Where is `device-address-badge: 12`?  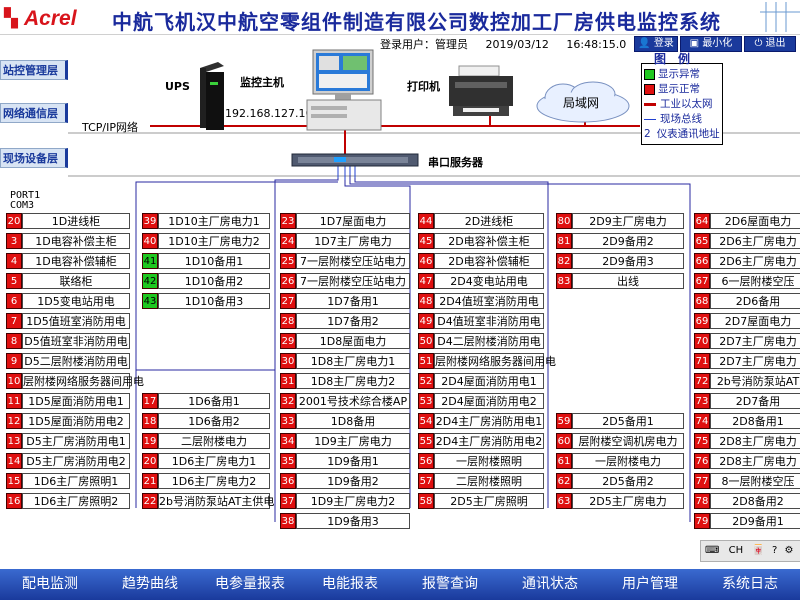
device-address-badge: 12 is located at coordinates (14, 421).